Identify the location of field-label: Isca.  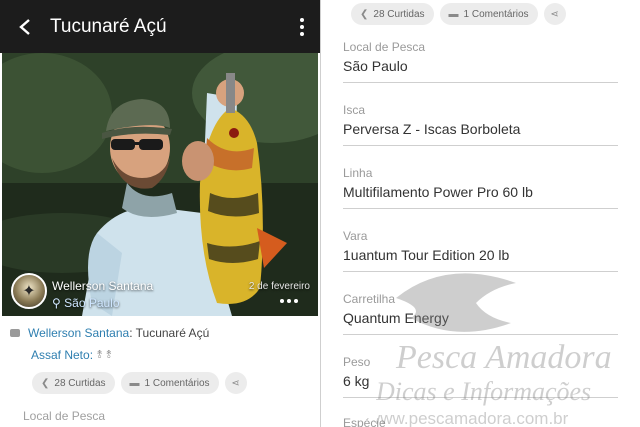
(354, 110).